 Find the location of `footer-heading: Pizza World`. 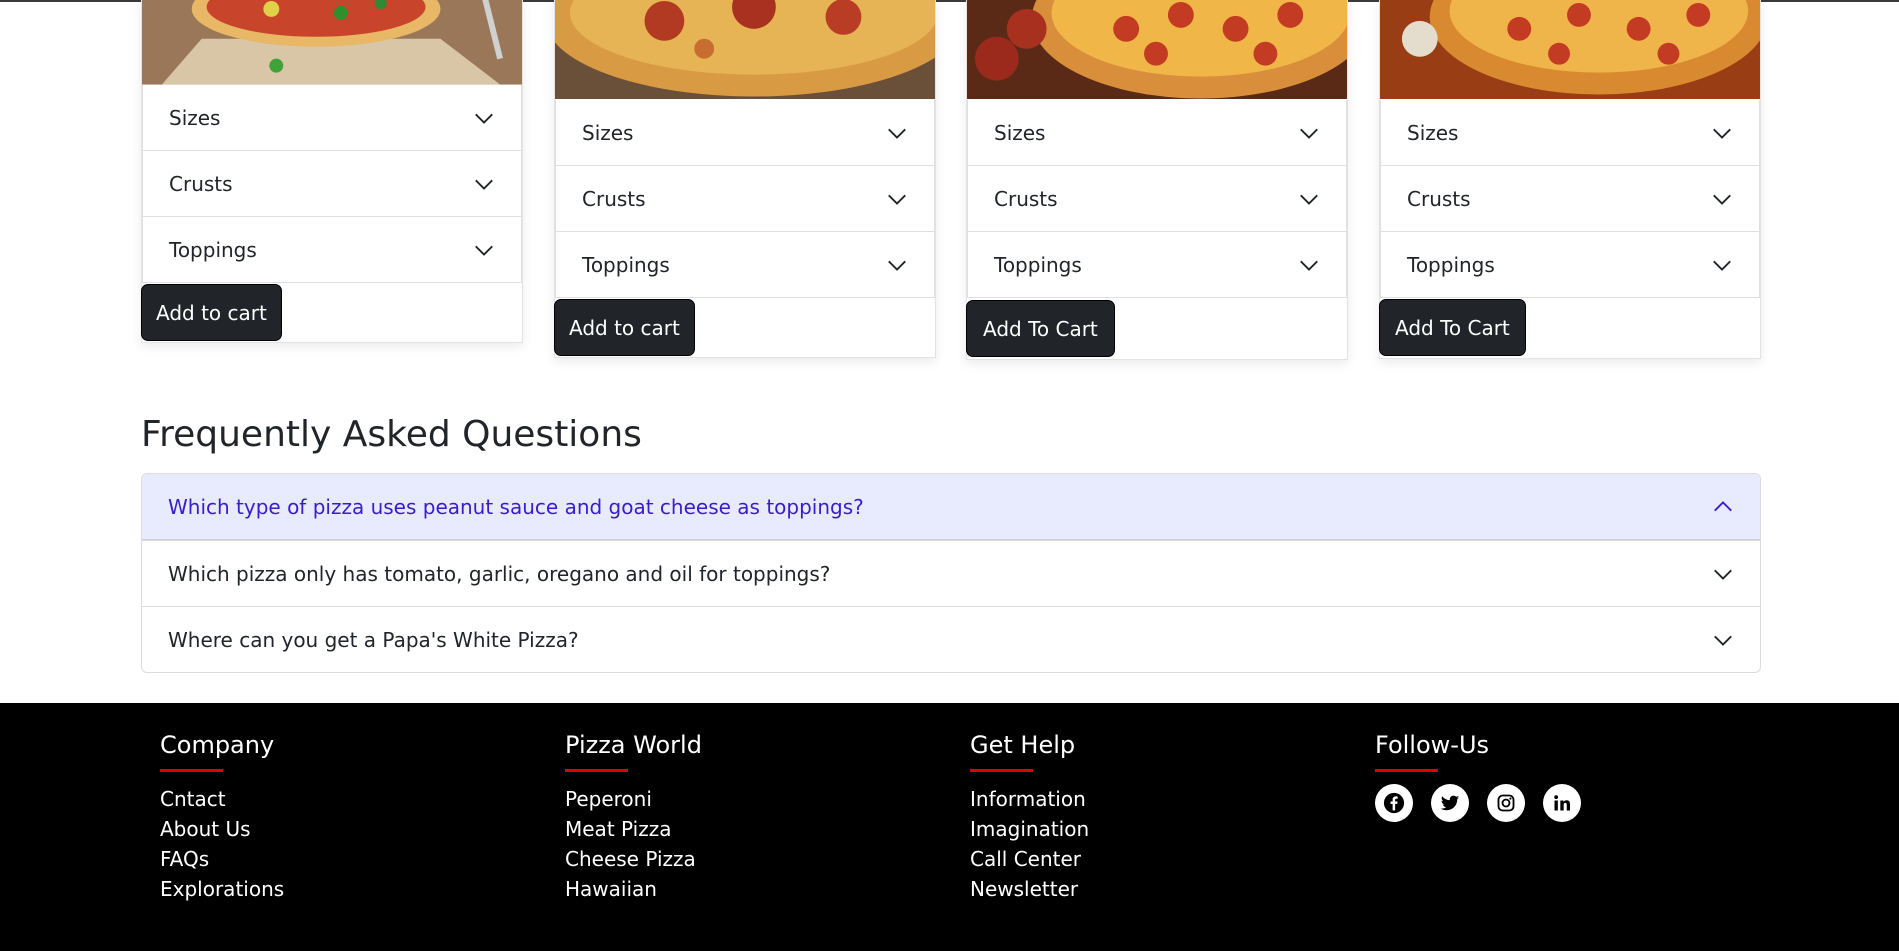

footer-heading: Pizza World is located at coordinates (633, 745).